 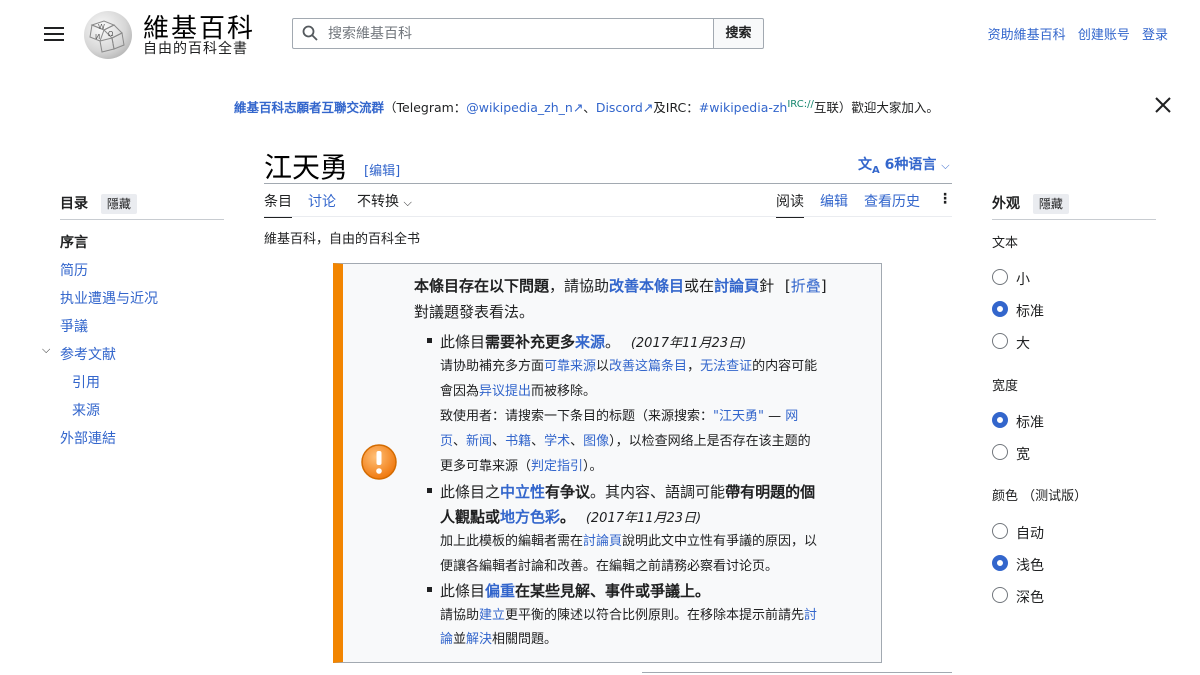 What do you see at coordinates (195, 49) in the screenshot?
I see `logo-tagline: 自由的百科全書` at bounding box center [195, 49].